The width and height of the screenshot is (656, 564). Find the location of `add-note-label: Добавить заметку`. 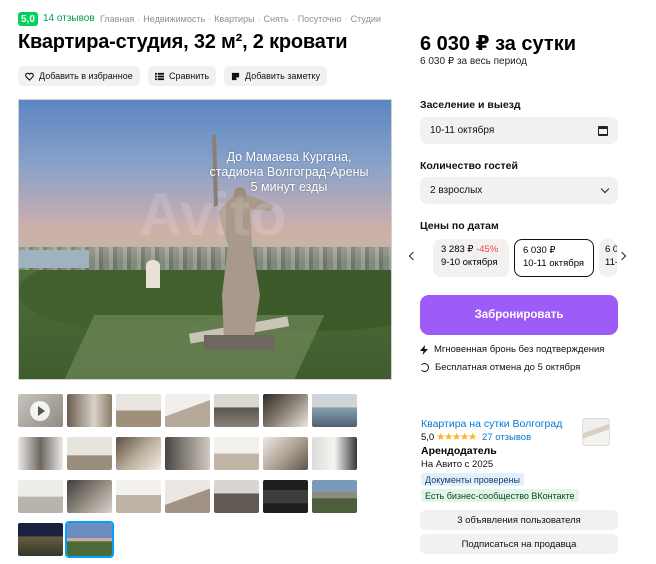

add-note-label: Добавить заметку is located at coordinates (282, 76).